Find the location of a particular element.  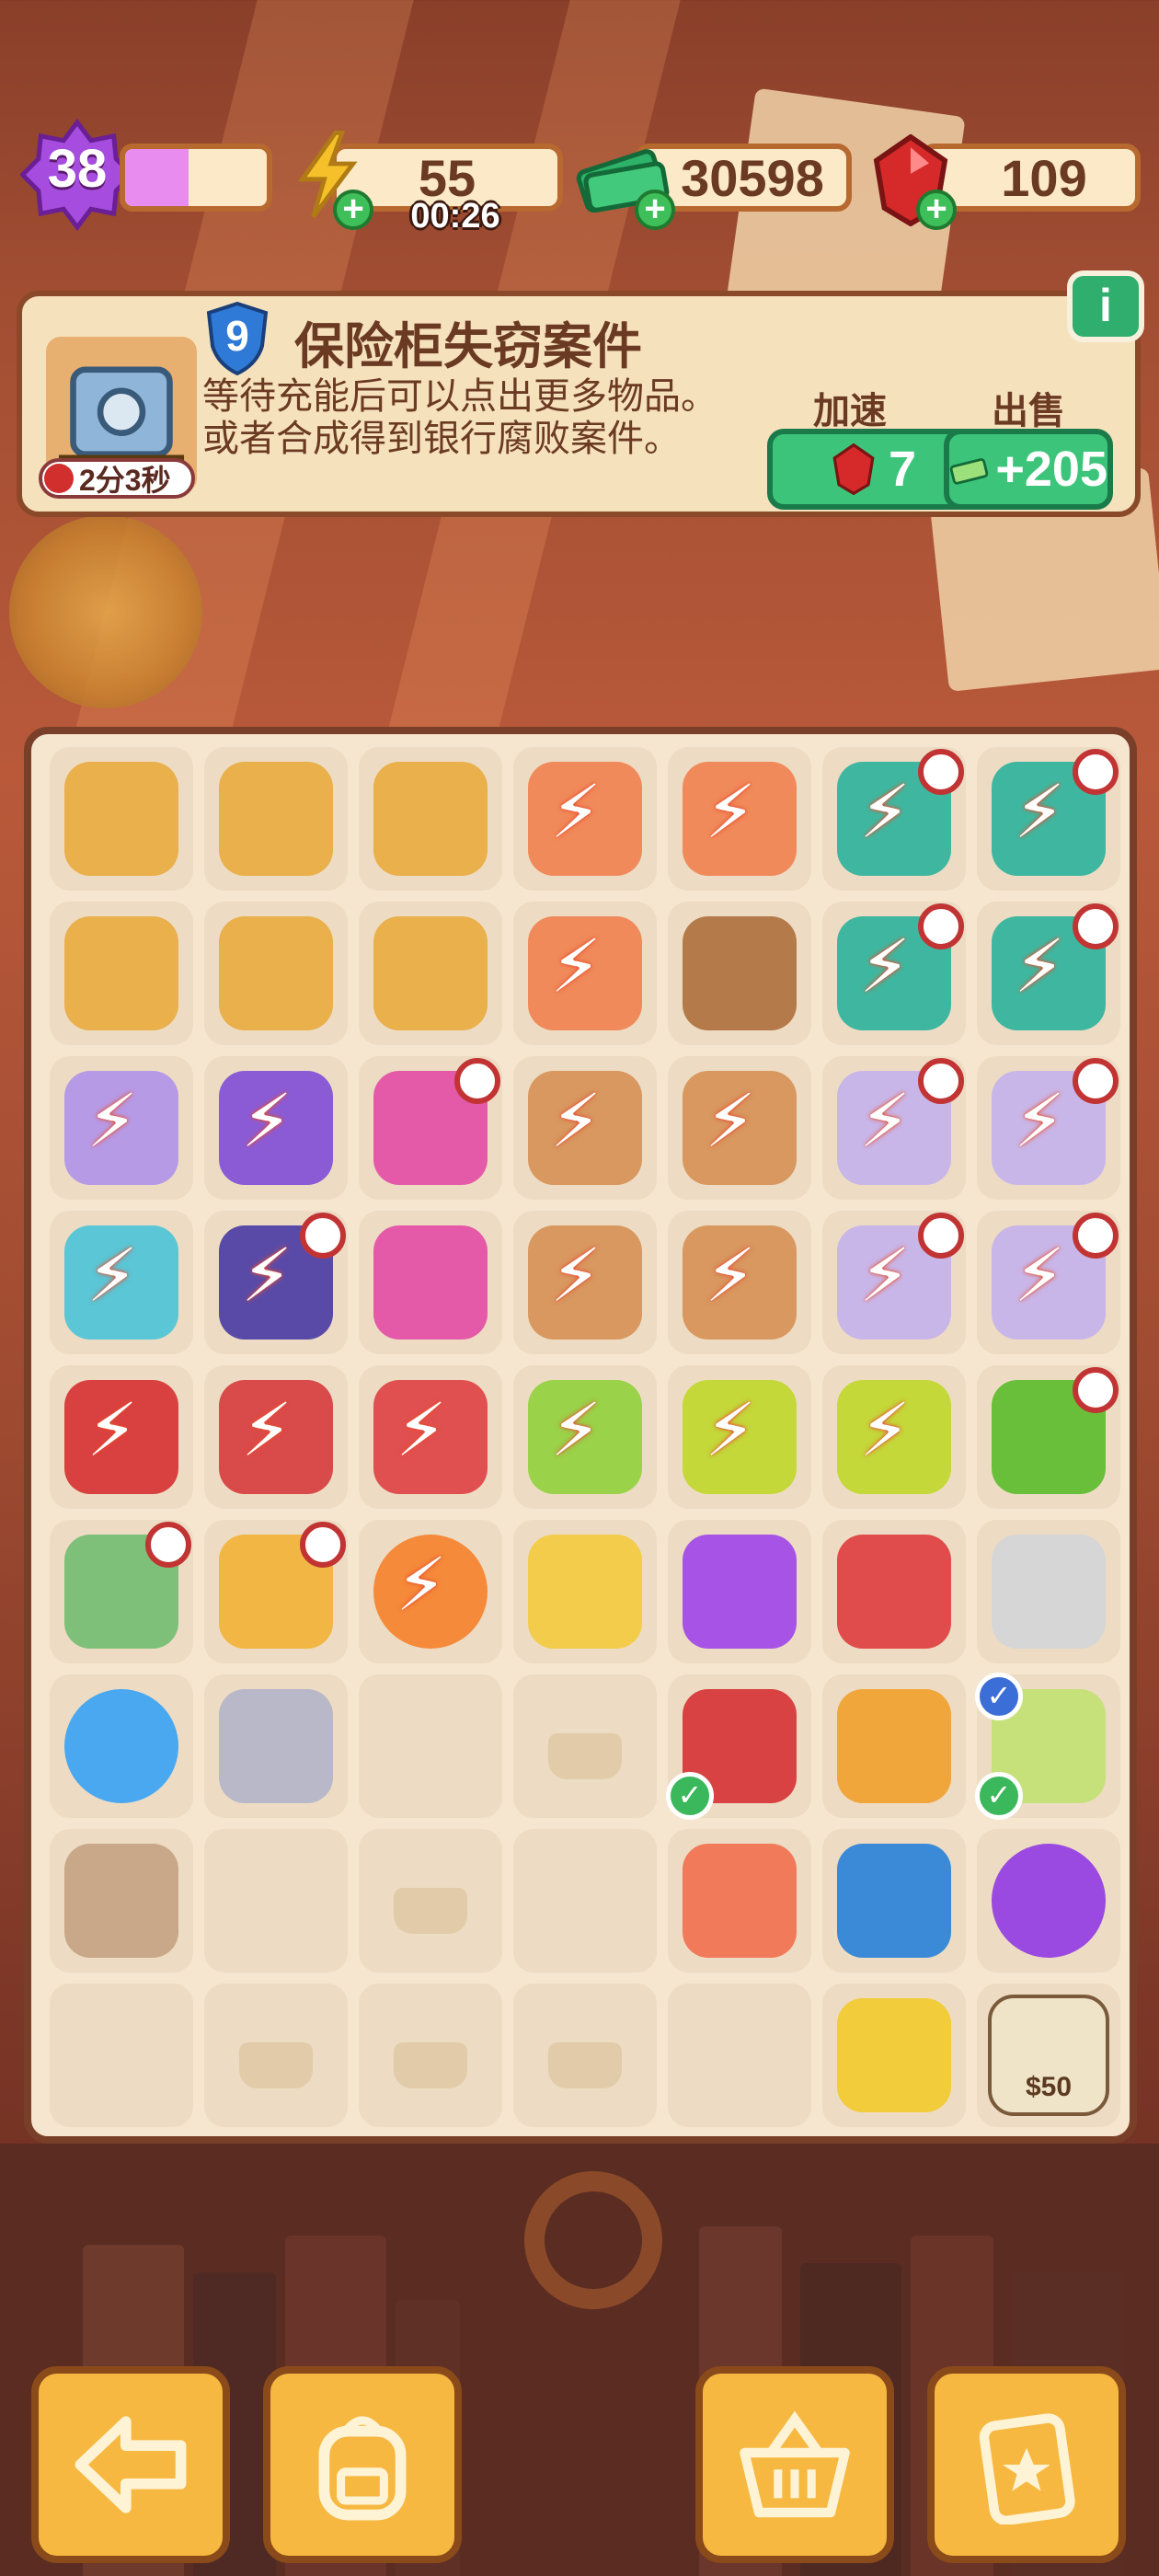

red-gloves-icon is located at coordinates (894, 1591).